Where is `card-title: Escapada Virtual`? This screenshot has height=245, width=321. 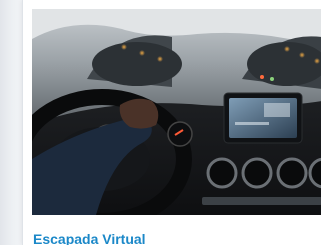
card-title: Escapada Virtual is located at coordinates (89, 238).